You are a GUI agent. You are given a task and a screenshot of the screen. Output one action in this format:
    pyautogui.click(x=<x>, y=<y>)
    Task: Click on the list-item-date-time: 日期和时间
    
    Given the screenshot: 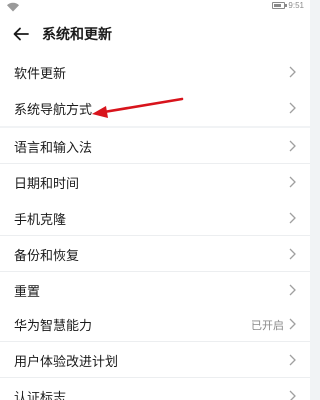 What is the action you would take?
    pyautogui.click(x=155, y=182)
    